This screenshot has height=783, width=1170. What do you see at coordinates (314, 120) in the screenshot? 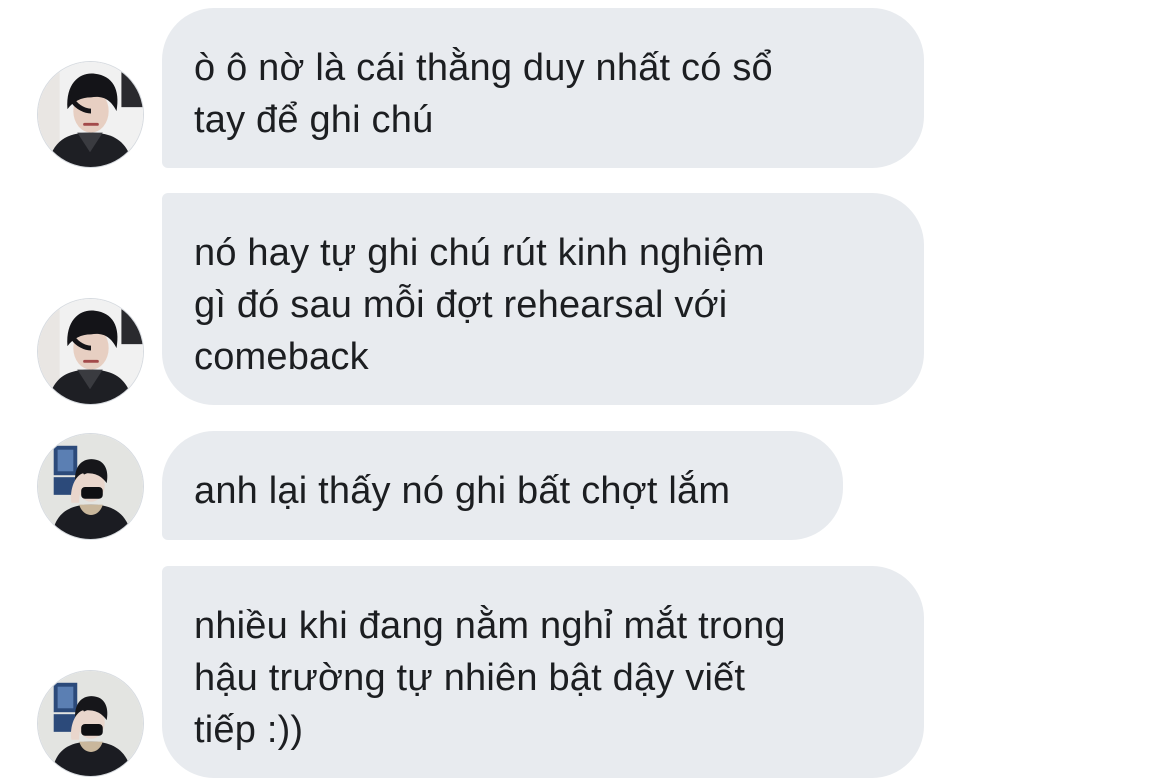
I see `message-text-line: tay để ghi chú` at bounding box center [314, 120].